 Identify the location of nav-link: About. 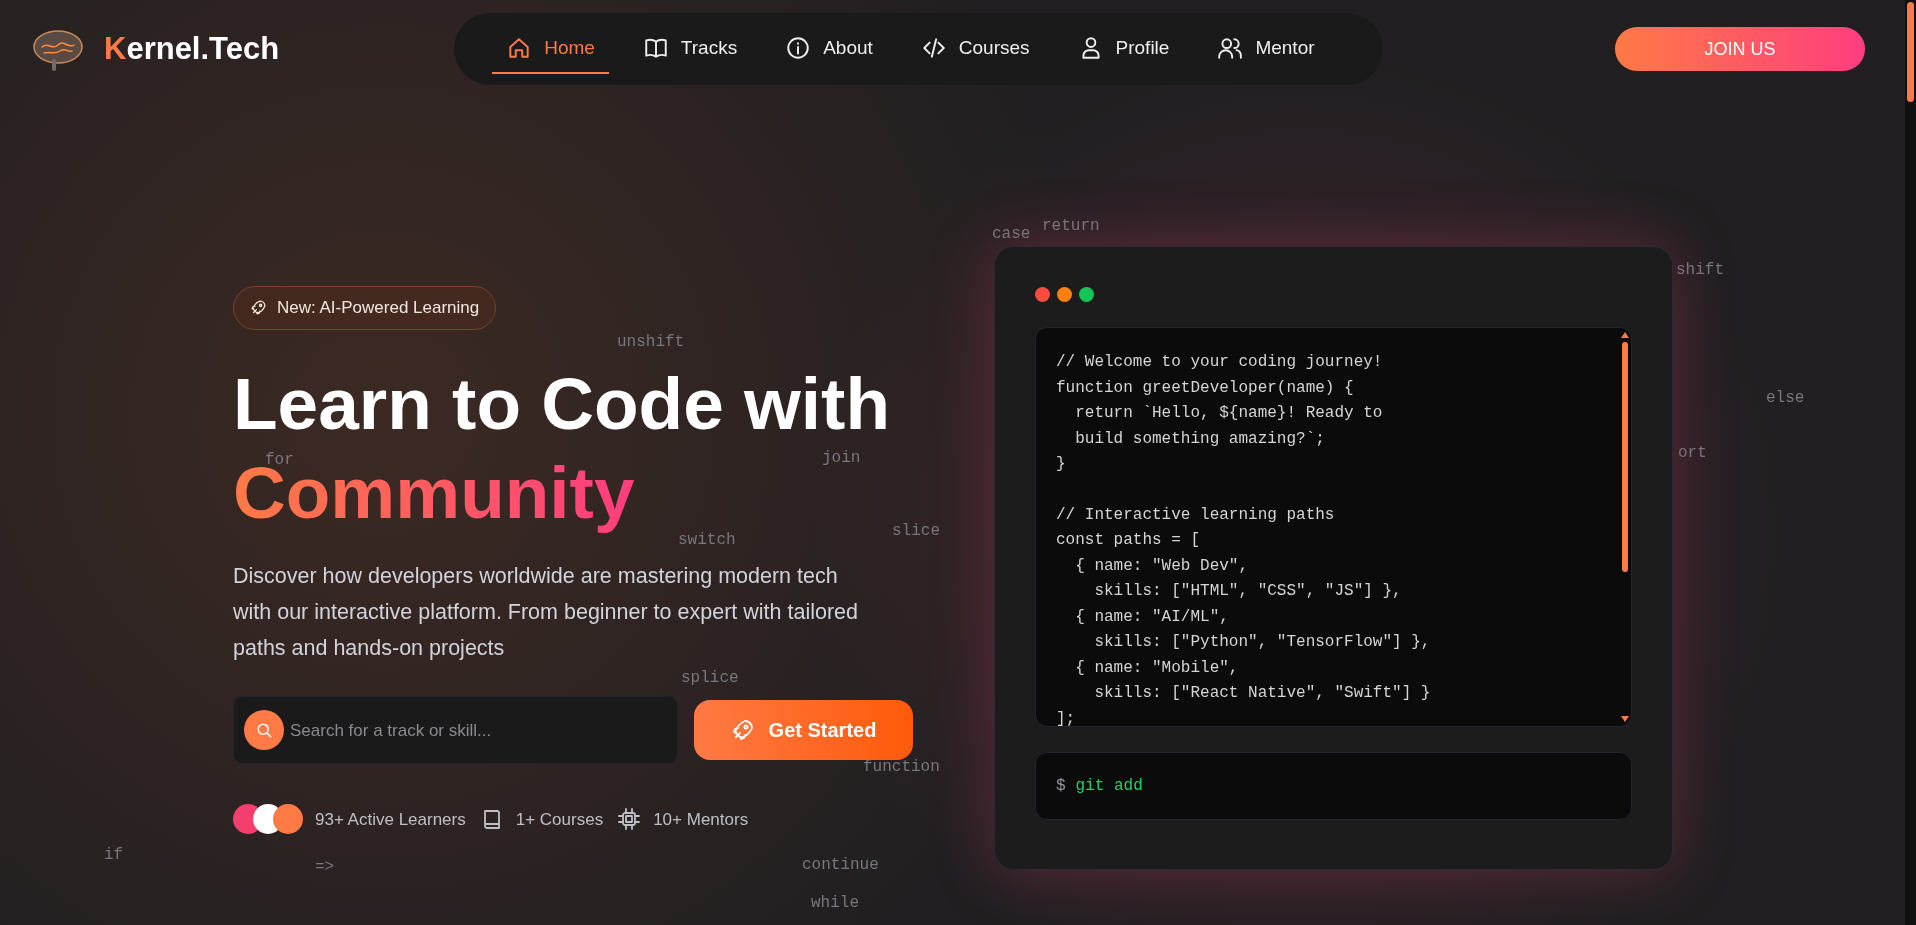
(829, 49).